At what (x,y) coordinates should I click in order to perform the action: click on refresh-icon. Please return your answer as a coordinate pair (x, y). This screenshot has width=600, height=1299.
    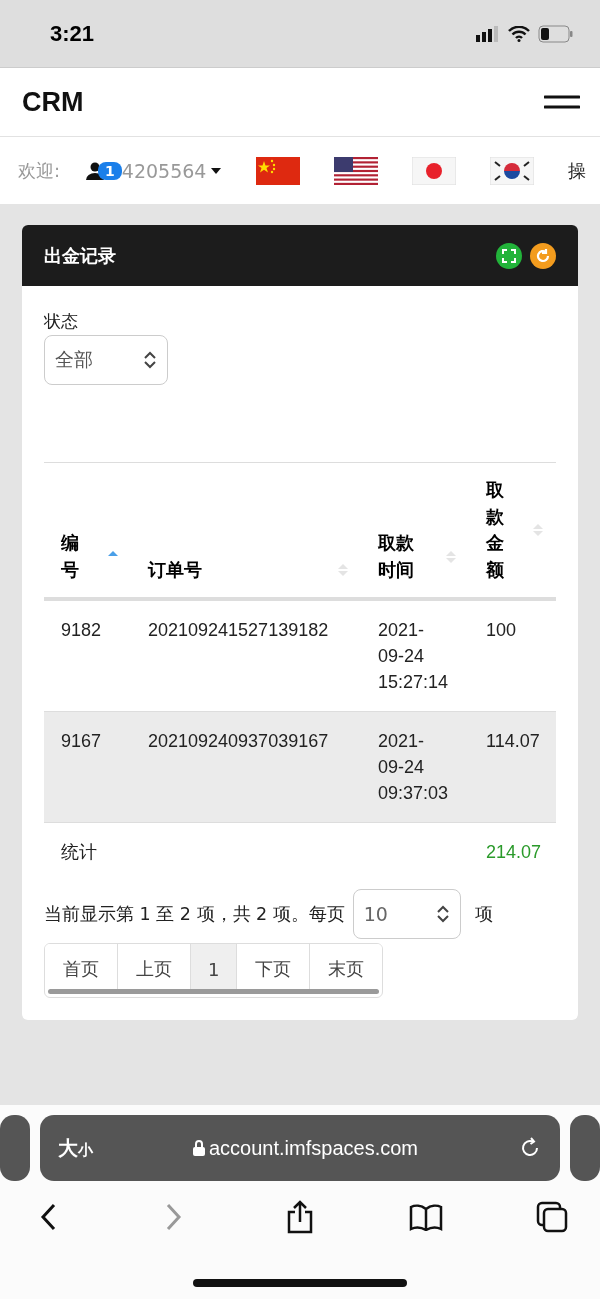
    Looking at the image, I should click on (543, 255).